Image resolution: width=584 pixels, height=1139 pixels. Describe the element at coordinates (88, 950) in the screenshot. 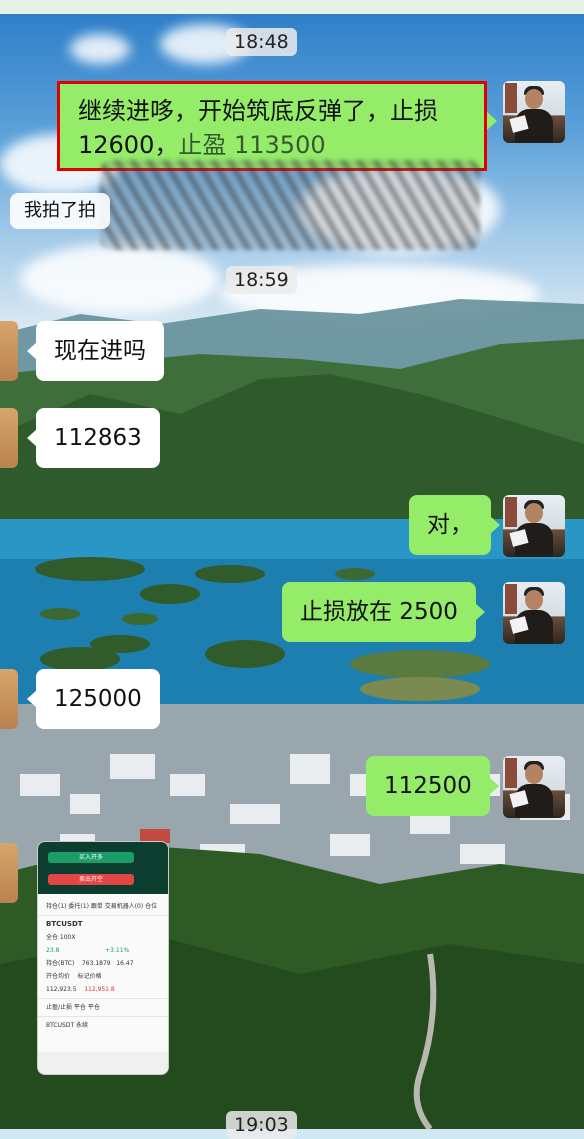

I see `screenshot-pnl: 23.8 +3.11%` at that location.